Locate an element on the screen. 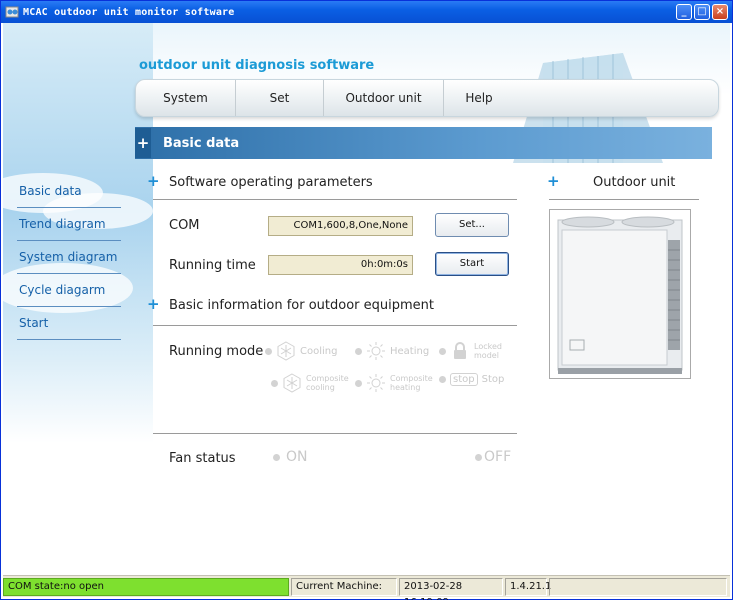 The height and width of the screenshot is (600, 733). software-params-title: Software operating parameters is located at coordinates (271, 182).